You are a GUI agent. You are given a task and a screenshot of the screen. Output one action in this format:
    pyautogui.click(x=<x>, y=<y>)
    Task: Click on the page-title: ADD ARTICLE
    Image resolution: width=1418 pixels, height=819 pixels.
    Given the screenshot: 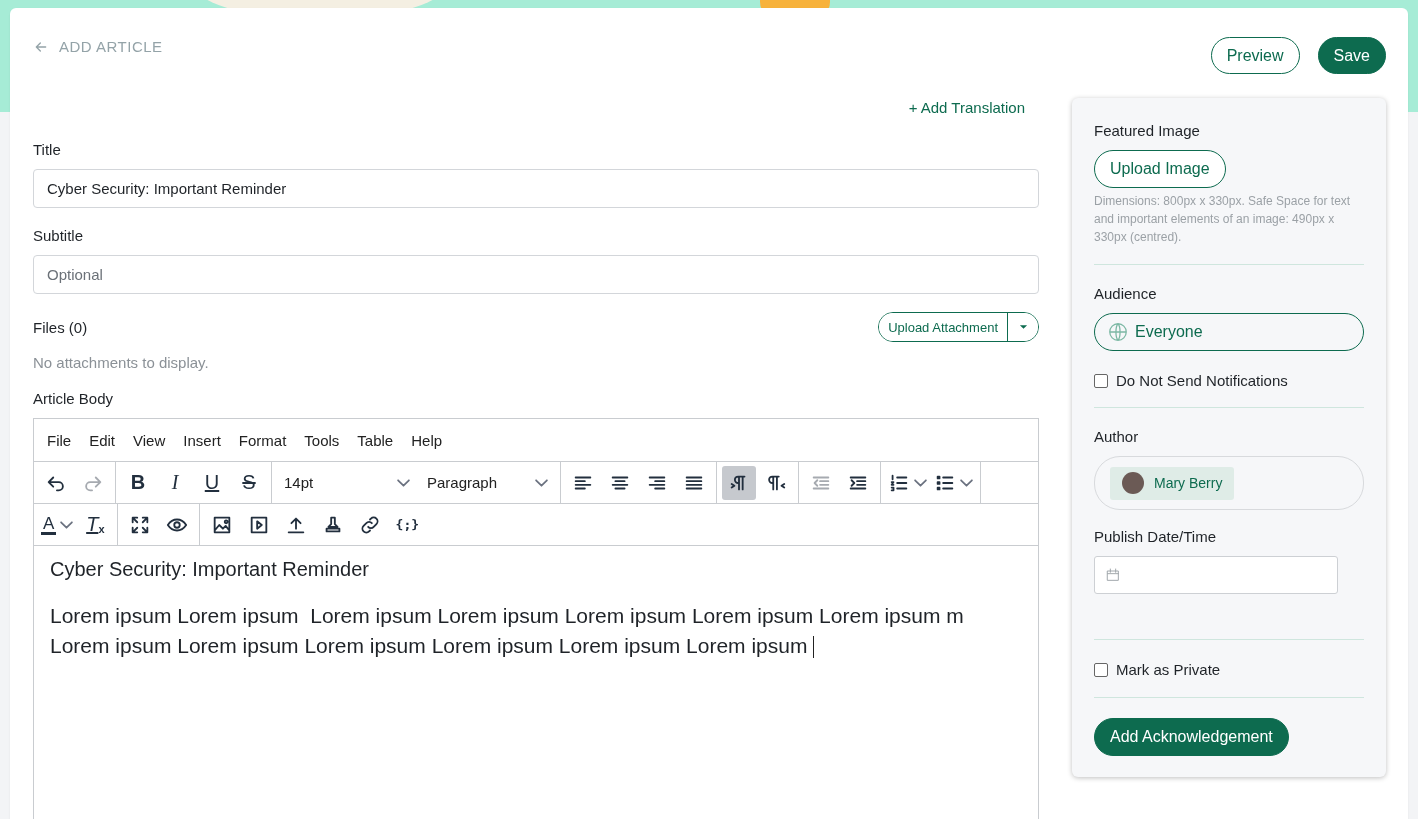 What is the action you would take?
    pyautogui.click(x=111, y=46)
    